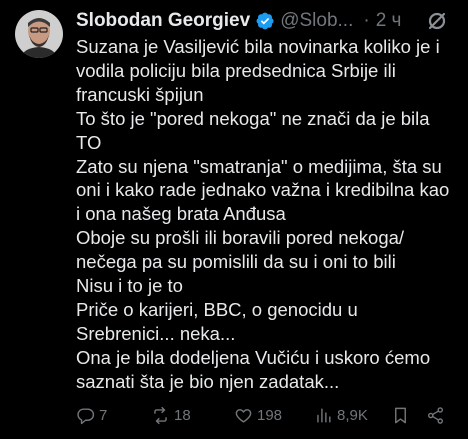  I want to click on verified-badge-icon, so click(265, 21).